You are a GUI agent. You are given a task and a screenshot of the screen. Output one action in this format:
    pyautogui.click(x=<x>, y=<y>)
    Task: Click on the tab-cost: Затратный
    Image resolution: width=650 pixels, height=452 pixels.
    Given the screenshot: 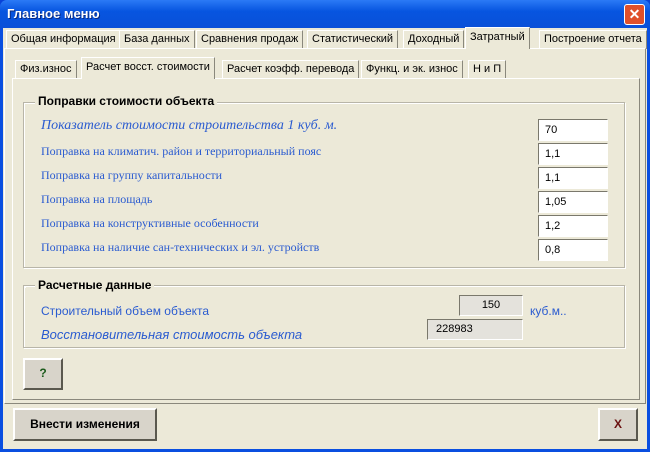 What is the action you would take?
    pyautogui.click(x=497, y=38)
    